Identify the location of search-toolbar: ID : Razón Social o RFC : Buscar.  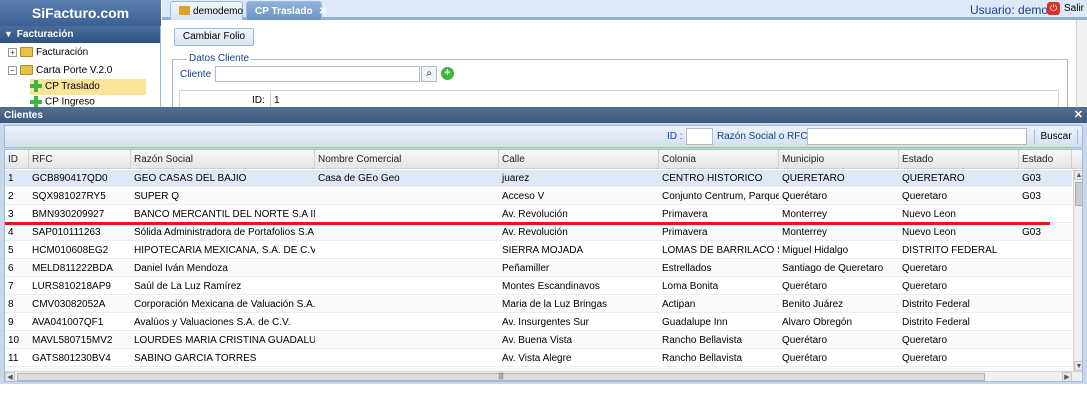
(543, 136).